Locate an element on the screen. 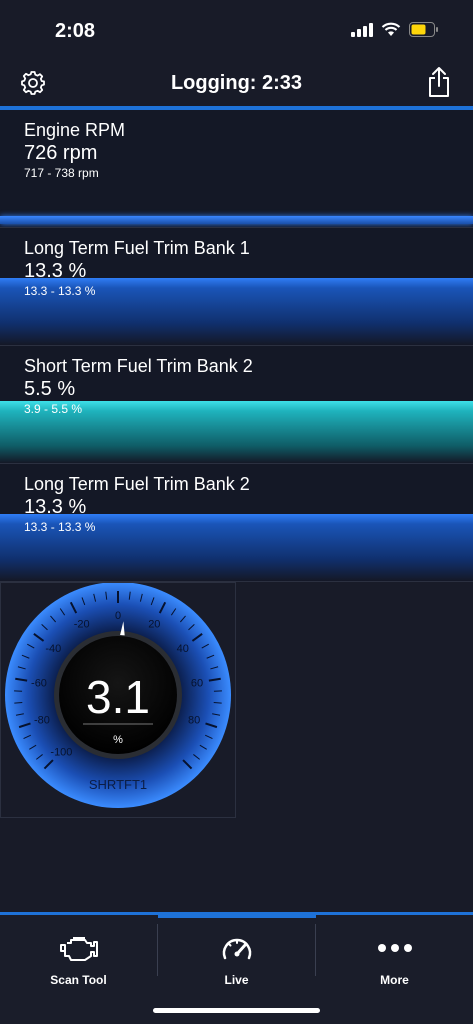 The height and width of the screenshot is (1024, 473). status-time: 2:08 is located at coordinates (75, 31).